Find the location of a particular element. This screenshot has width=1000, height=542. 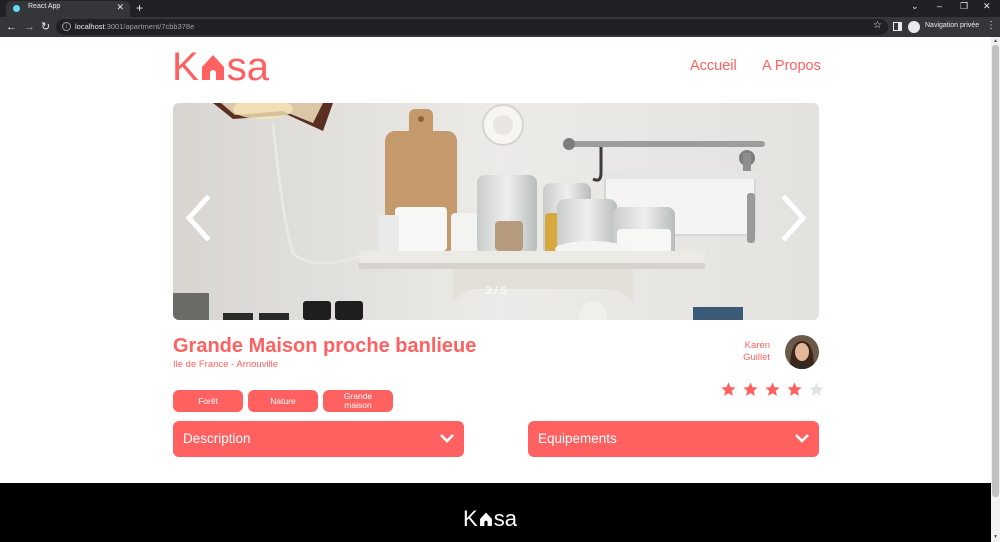

listing-title: Grande Maison proche banlieue is located at coordinates (325, 346).